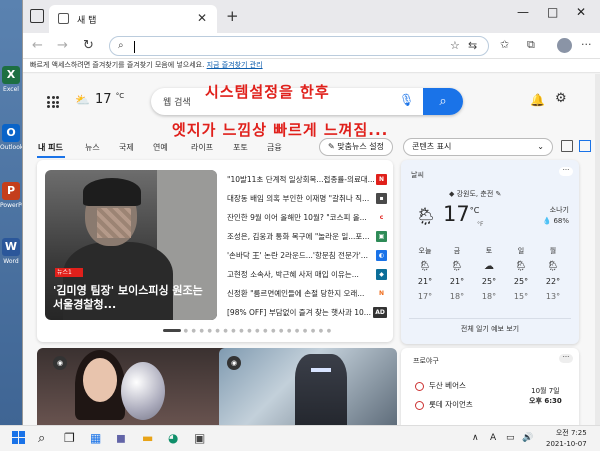  Describe the element at coordinates (20, 439) in the screenshot. I see `windows-start-icon` at that location.